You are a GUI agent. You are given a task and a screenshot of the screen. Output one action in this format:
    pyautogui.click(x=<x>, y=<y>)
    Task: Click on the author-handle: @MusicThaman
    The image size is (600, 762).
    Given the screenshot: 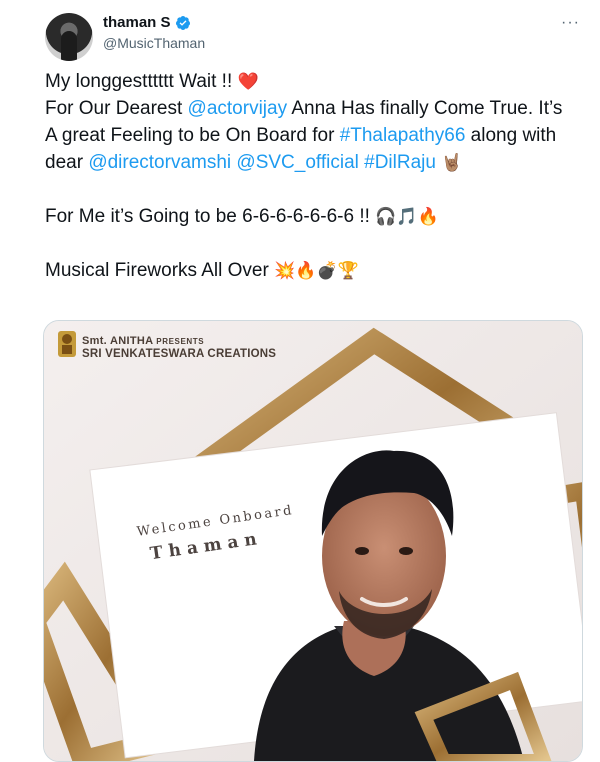 What is the action you would take?
    pyautogui.click(x=154, y=43)
    